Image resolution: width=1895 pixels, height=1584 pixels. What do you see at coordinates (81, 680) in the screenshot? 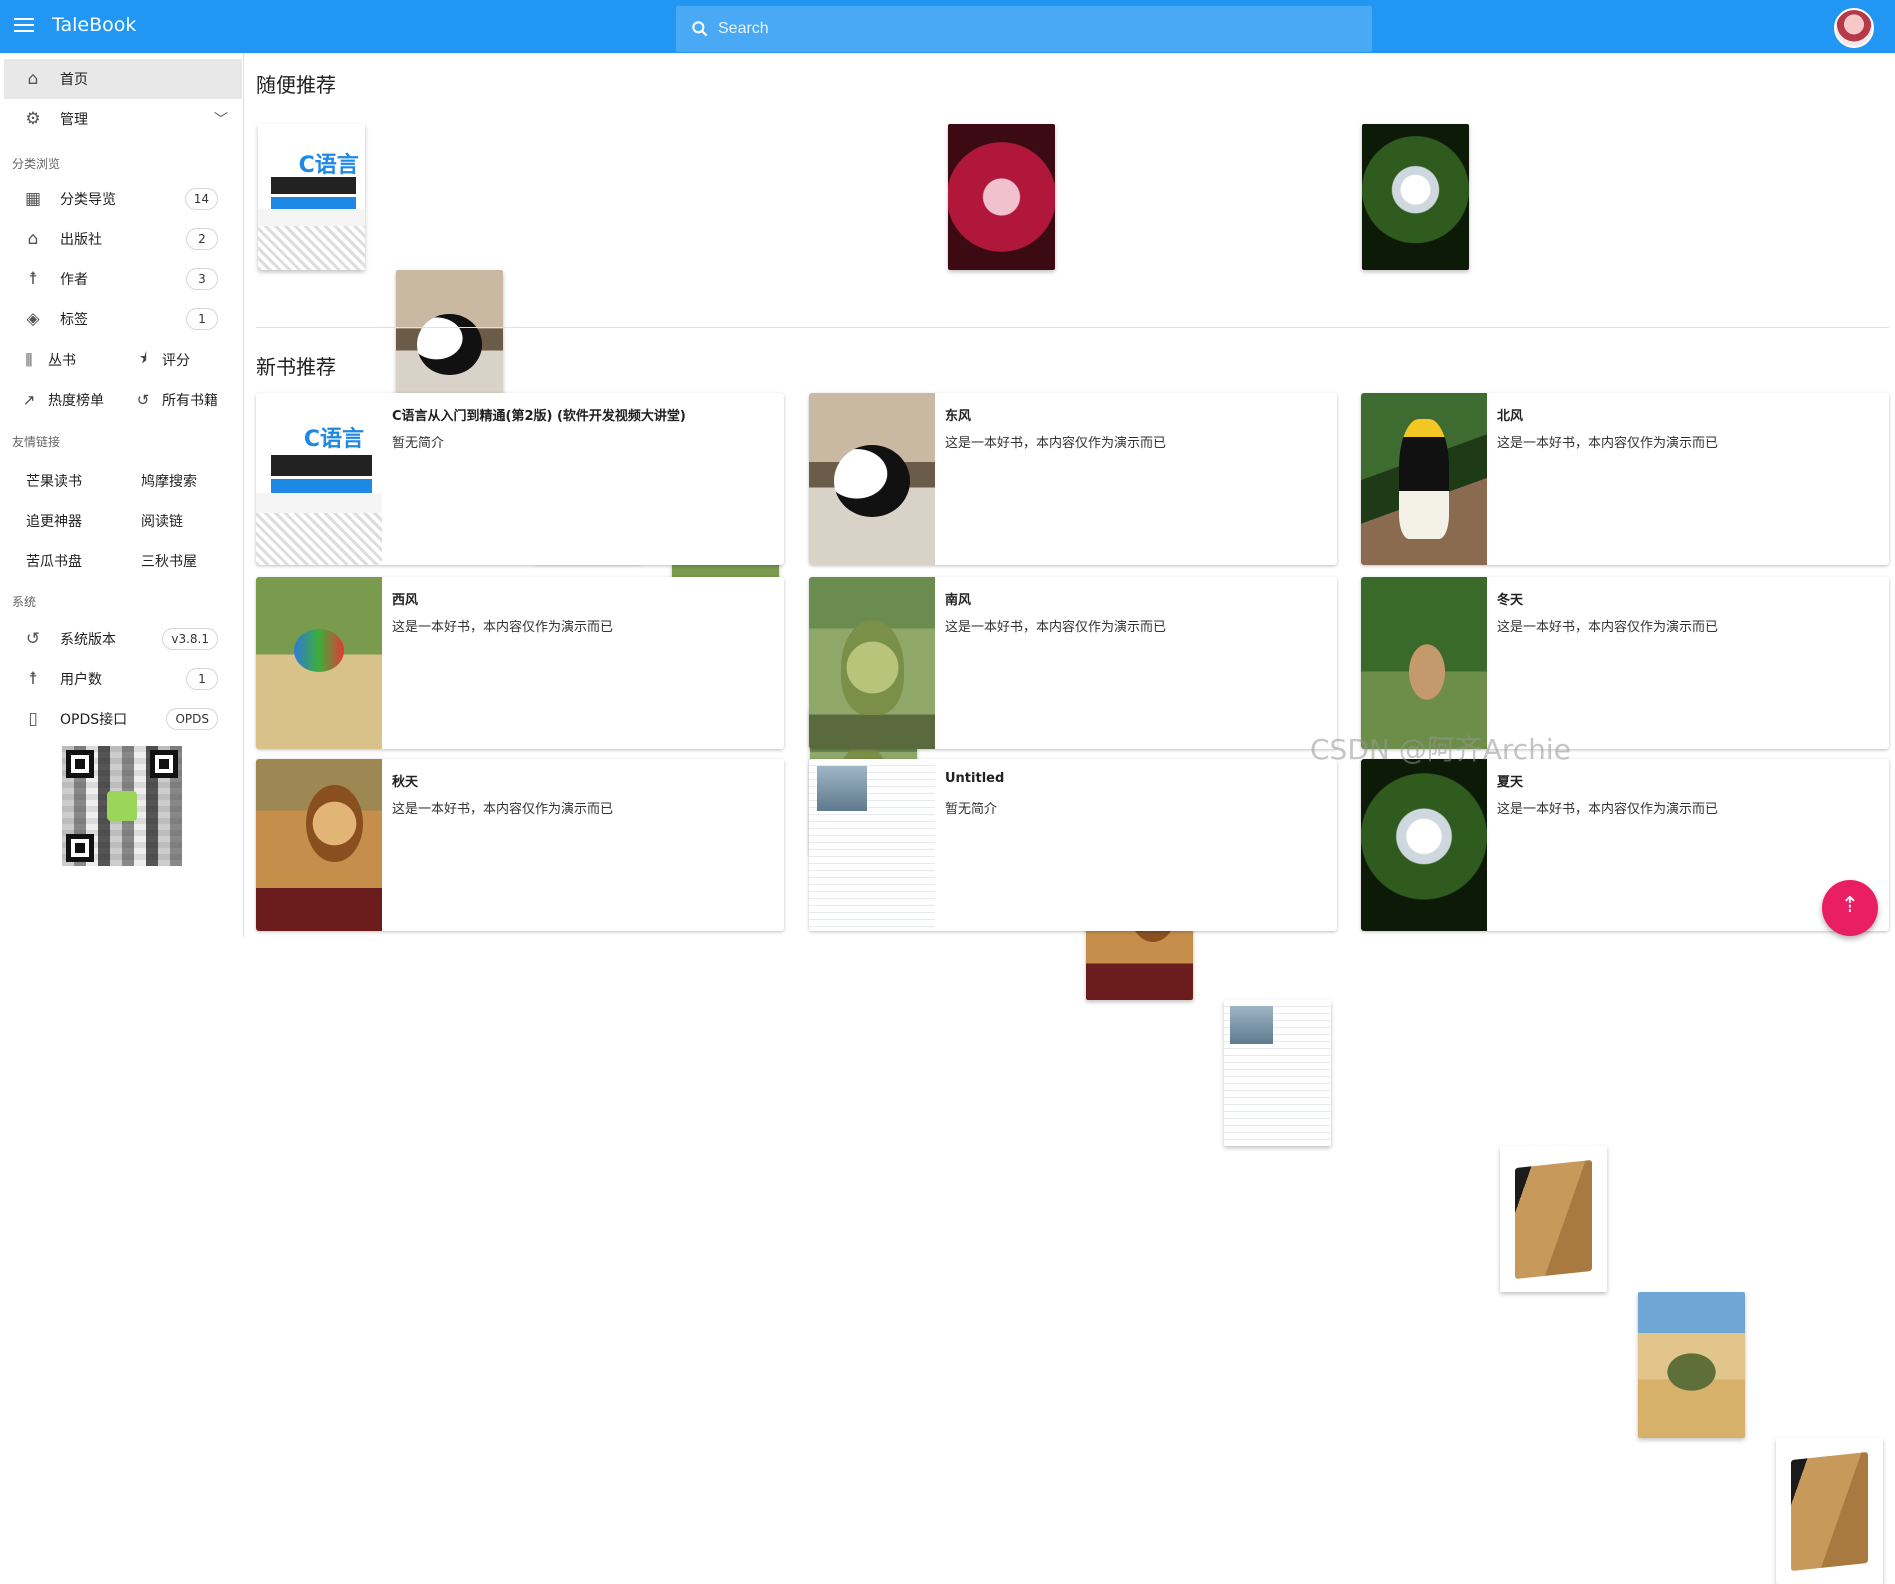
I see `sidebar-item-label: 用户数` at bounding box center [81, 680].